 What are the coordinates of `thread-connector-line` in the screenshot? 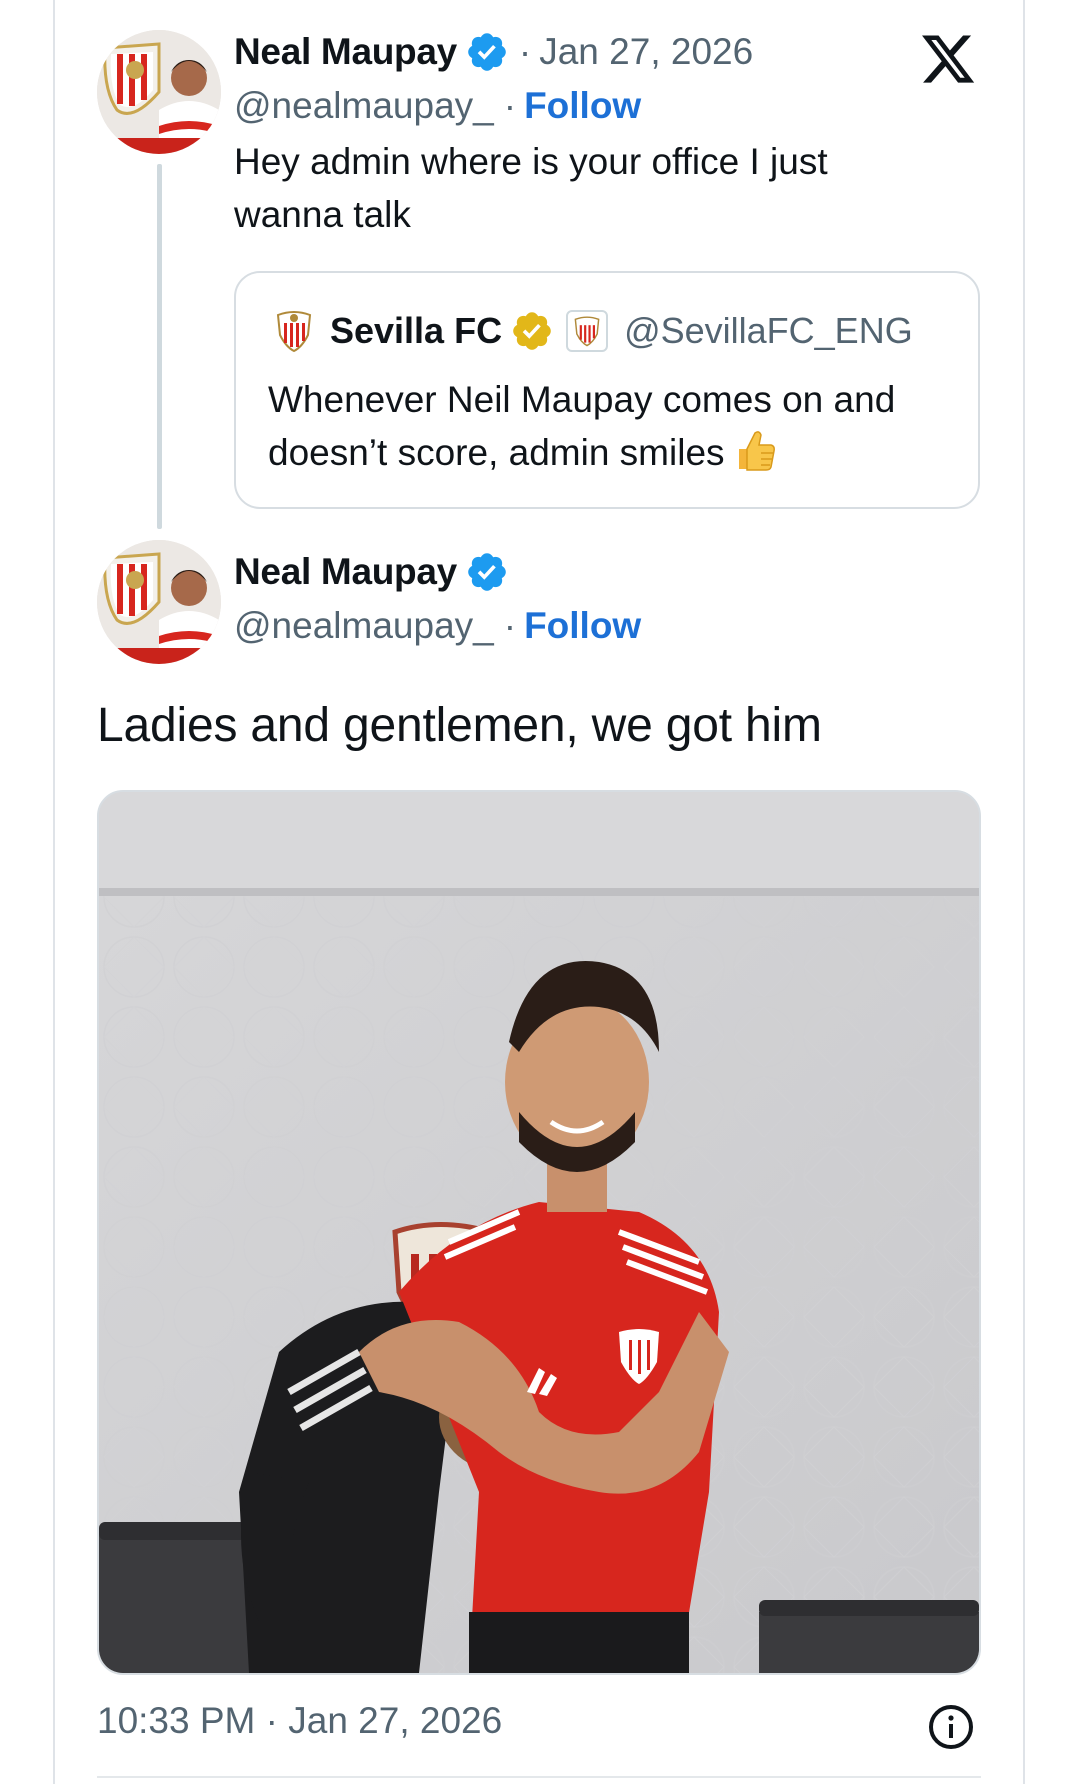 It's located at (159, 346).